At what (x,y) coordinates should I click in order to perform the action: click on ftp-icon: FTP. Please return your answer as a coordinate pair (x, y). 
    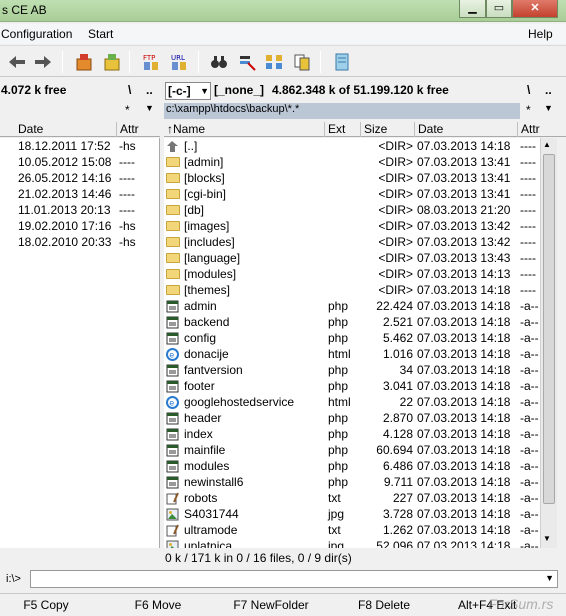
    Looking at the image, I should click on (151, 62).